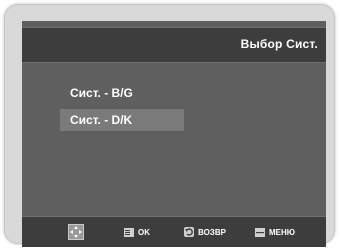 The image size is (340, 249). Describe the element at coordinates (101, 120) in the screenshot. I see `menu-item-label: Сист. - D/K` at that location.